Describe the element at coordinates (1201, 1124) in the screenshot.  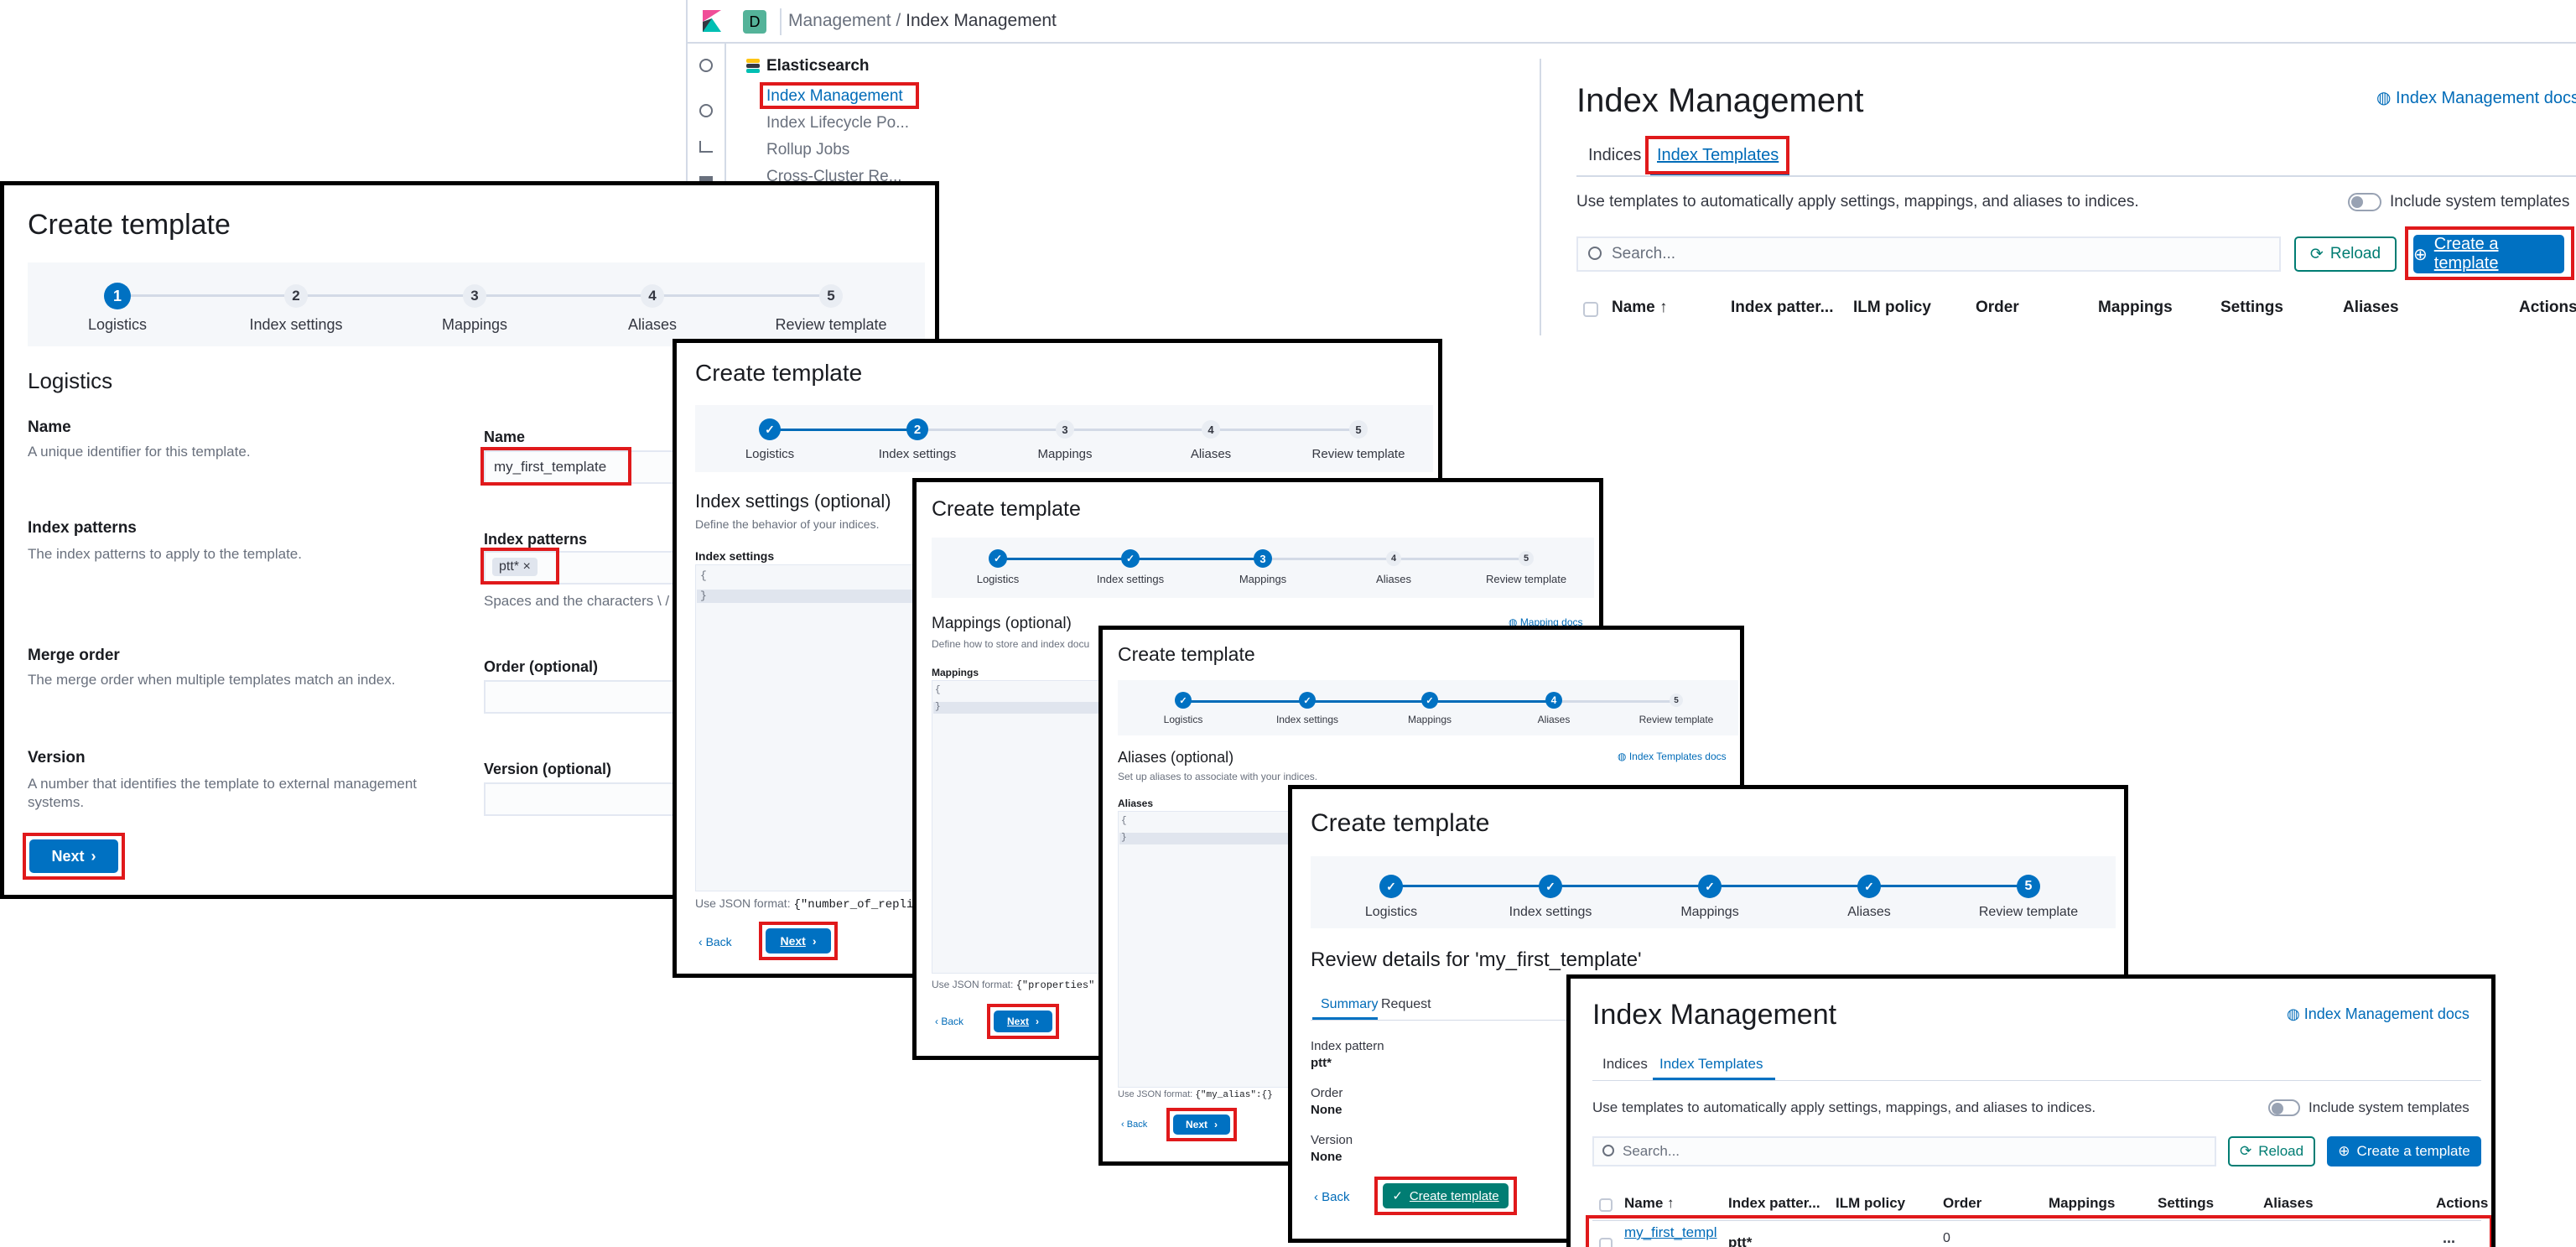
I see `highlight-next` at that location.